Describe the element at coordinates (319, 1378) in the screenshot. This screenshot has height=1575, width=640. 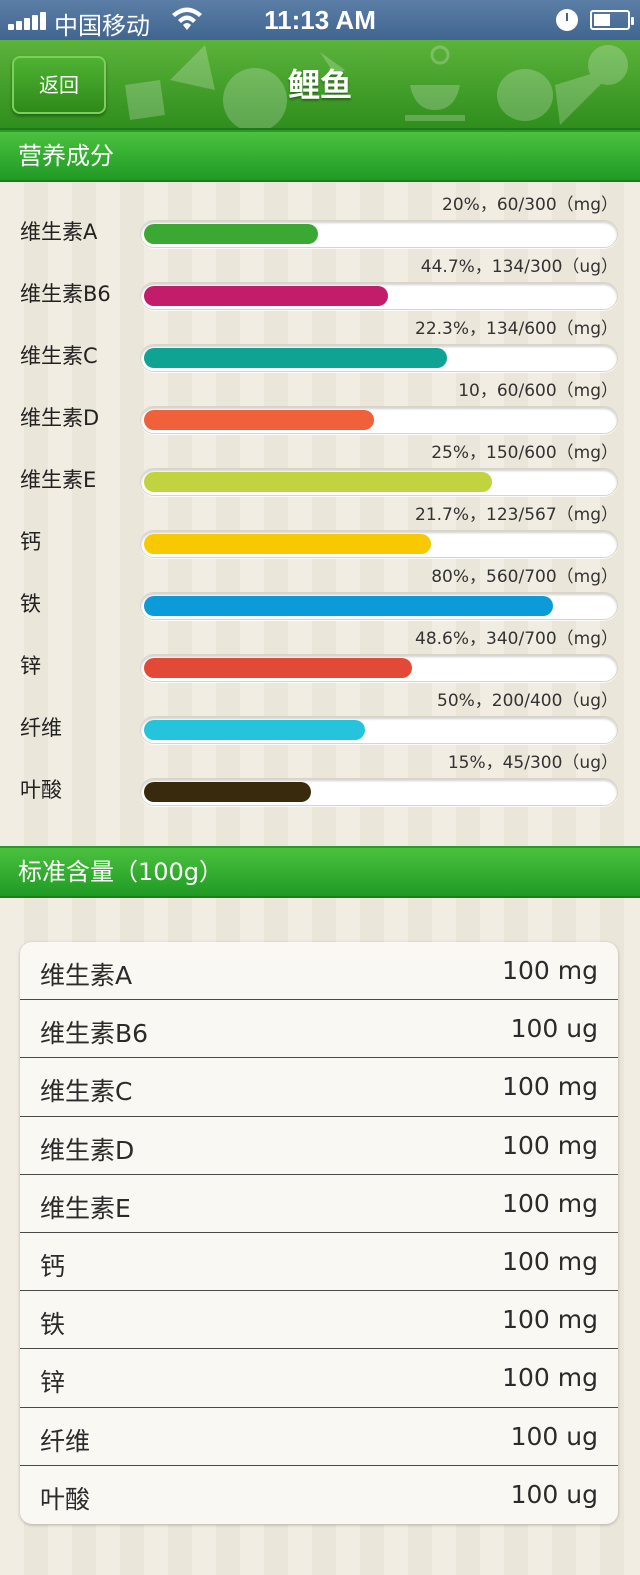
I see `table-row: 锌 100 mg` at that location.